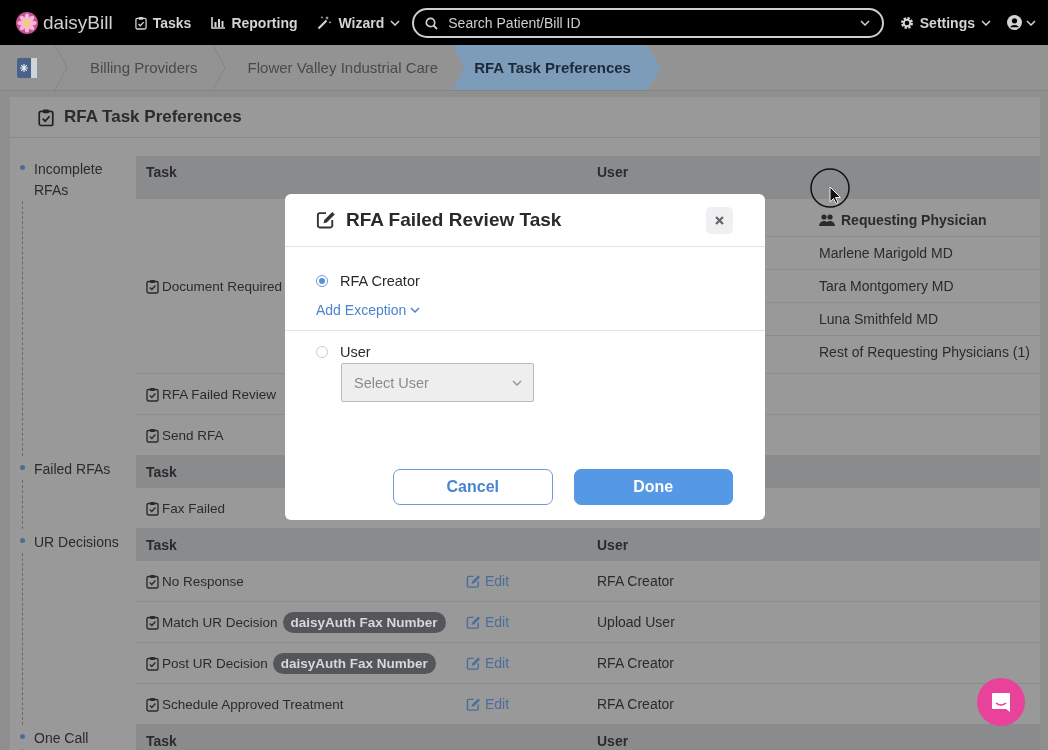 The image size is (1048, 750). What do you see at coordinates (343, 352) in the screenshot?
I see `radio-option: User` at bounding box center [343, 352].